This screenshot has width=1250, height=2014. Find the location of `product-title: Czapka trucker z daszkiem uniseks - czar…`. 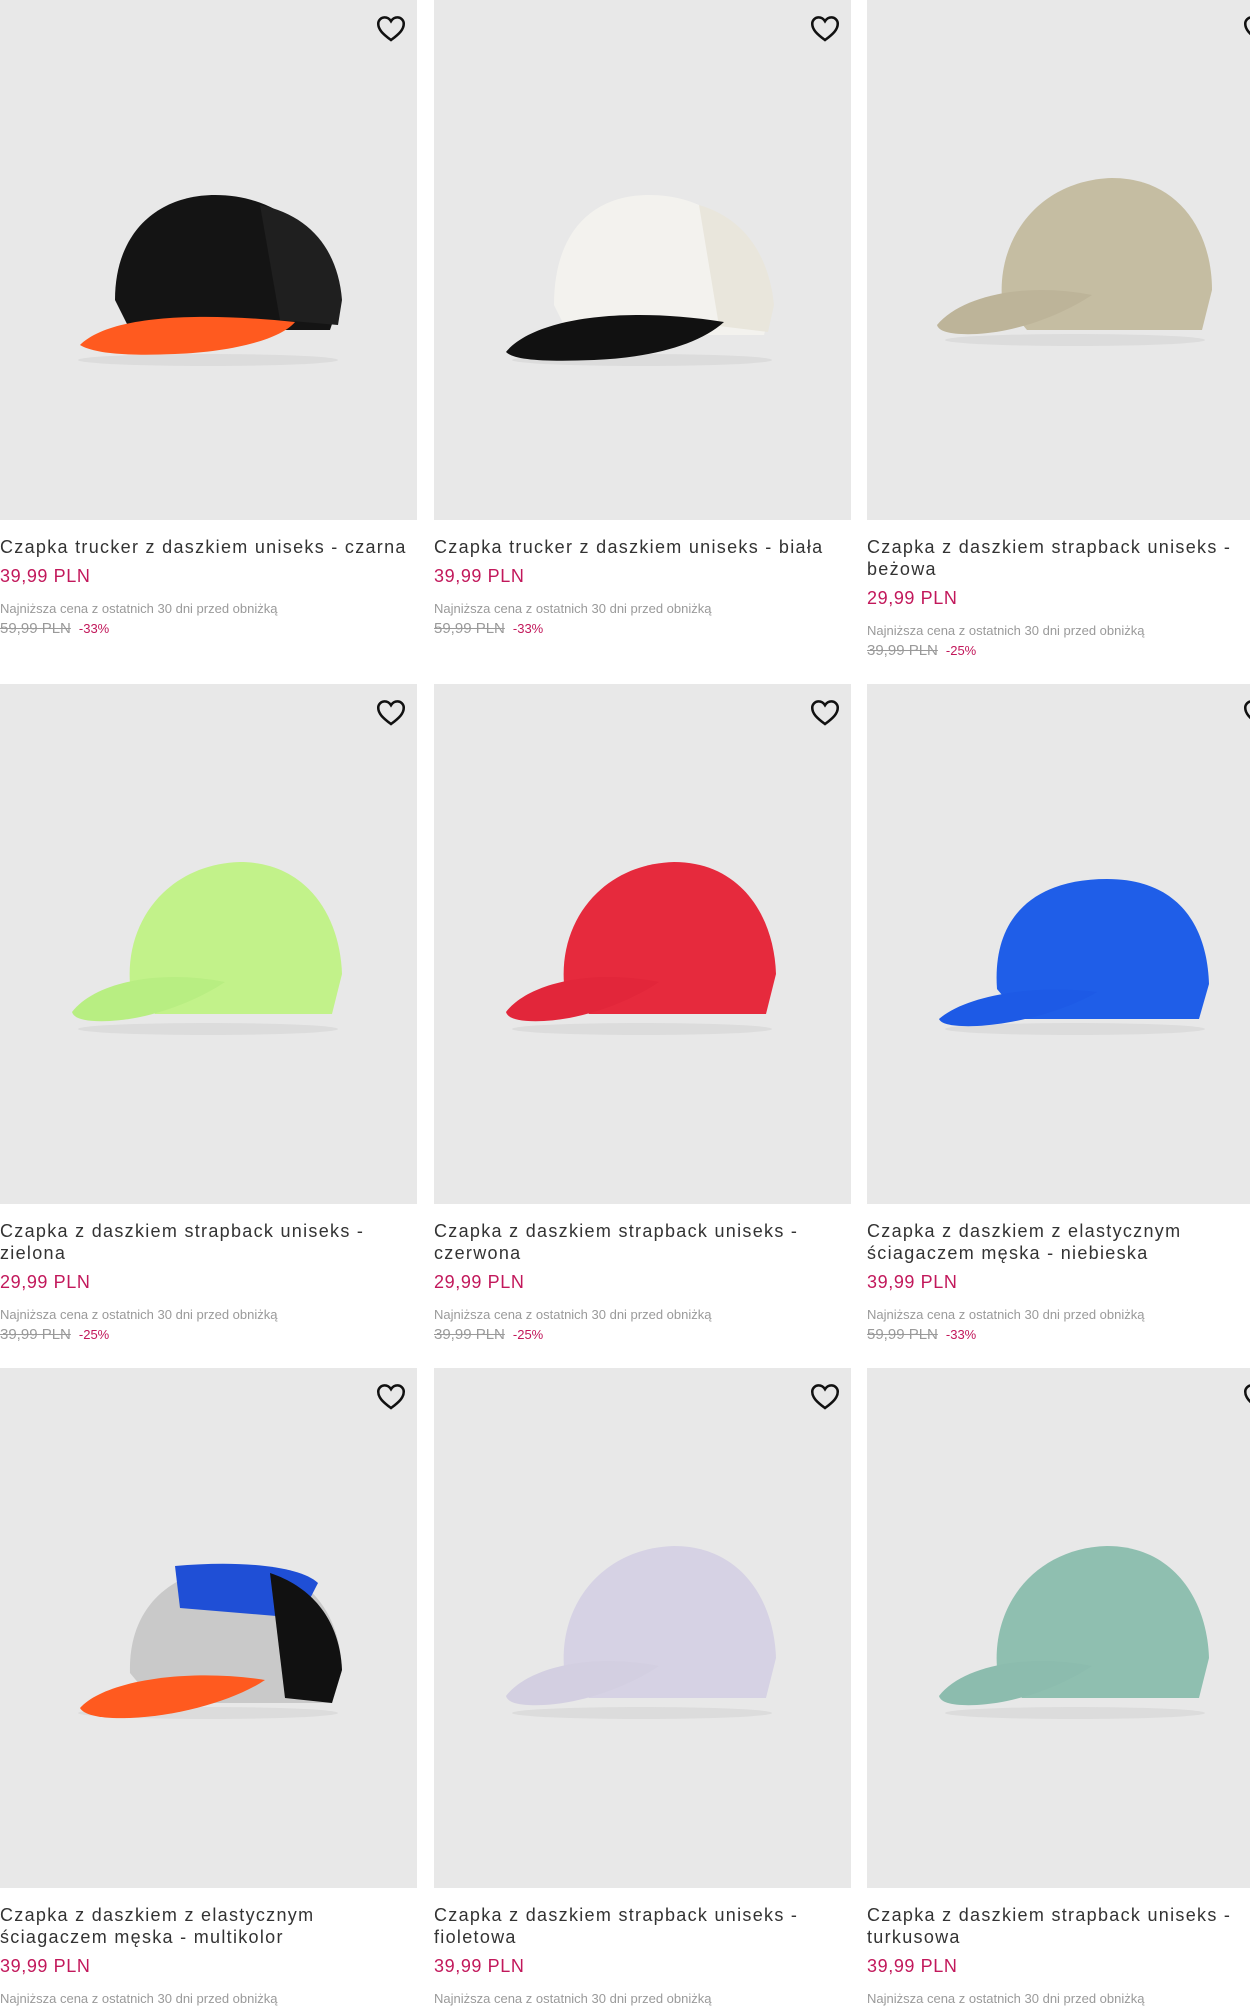

product-title: Czapka trucker z daszkiem uniseks - czar… is located at coordinates (208, 547).